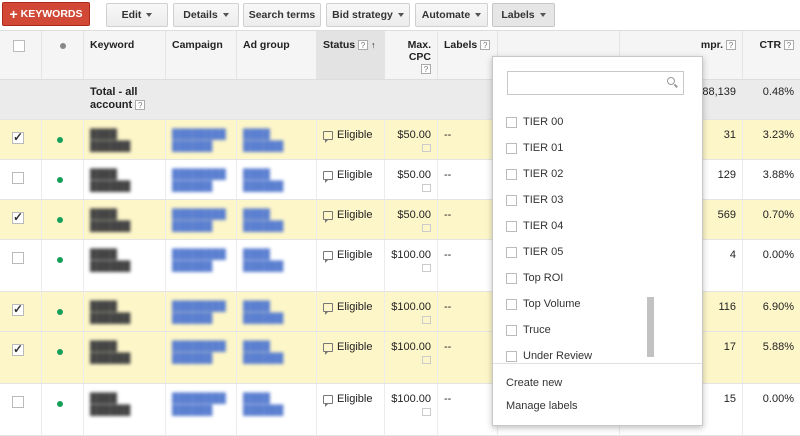  What do you see at coordinates (468, 55) in the screenshot?
I see `header-labels: Labels ?` at bounding box center [468, 55].